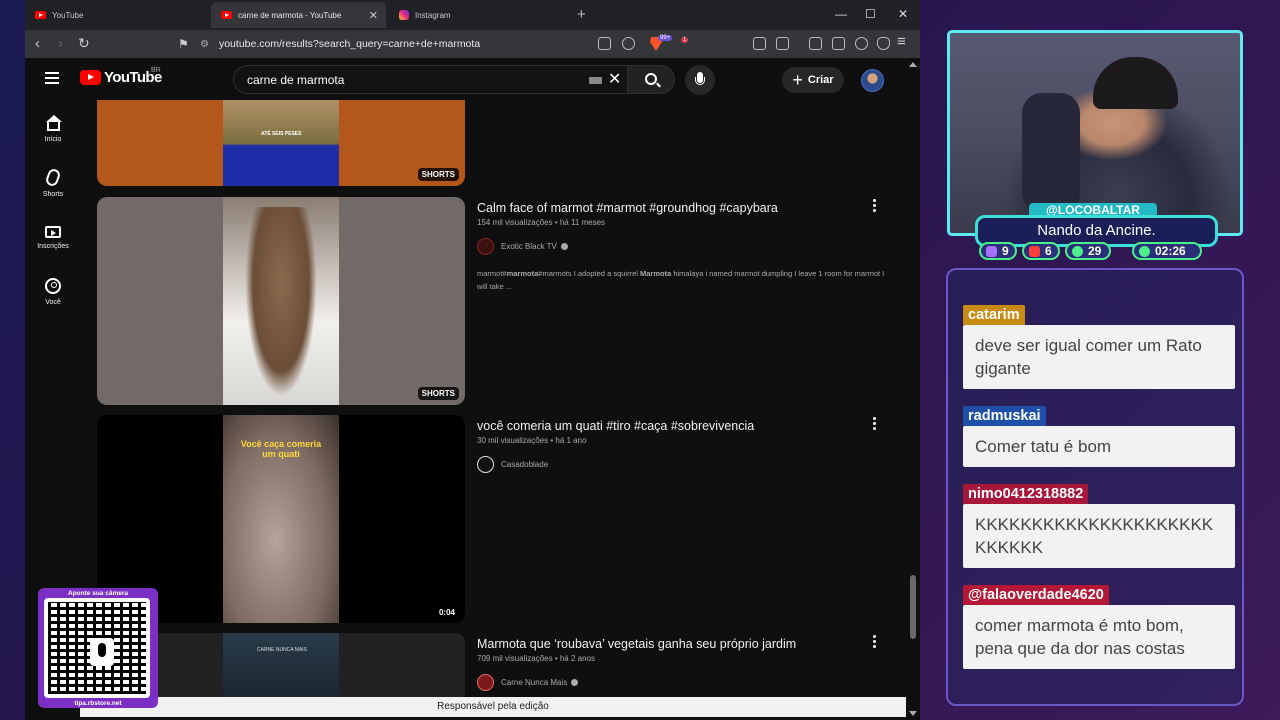 This screenshot has width=1280, height=720. What do you see at coordinates (913, 607) in the screenshot?
I see `scrollbar-thumb` at bounding box center [913, 607].